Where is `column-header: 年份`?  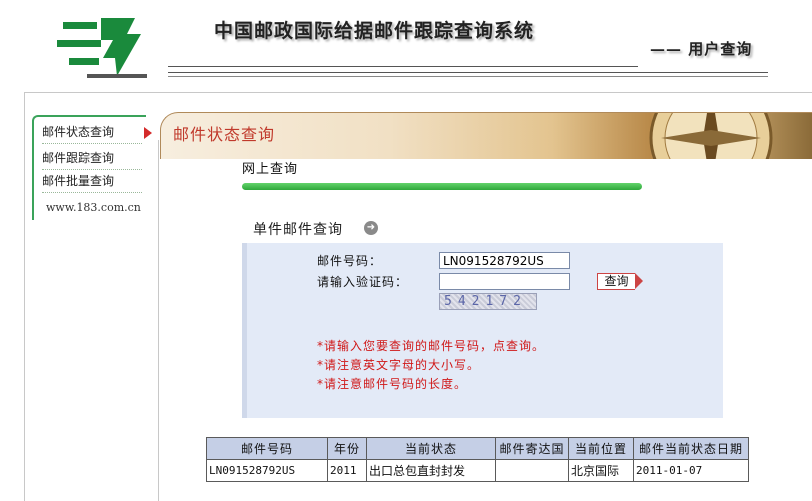
column-header: 年份 is located at coordinates (347, 448).